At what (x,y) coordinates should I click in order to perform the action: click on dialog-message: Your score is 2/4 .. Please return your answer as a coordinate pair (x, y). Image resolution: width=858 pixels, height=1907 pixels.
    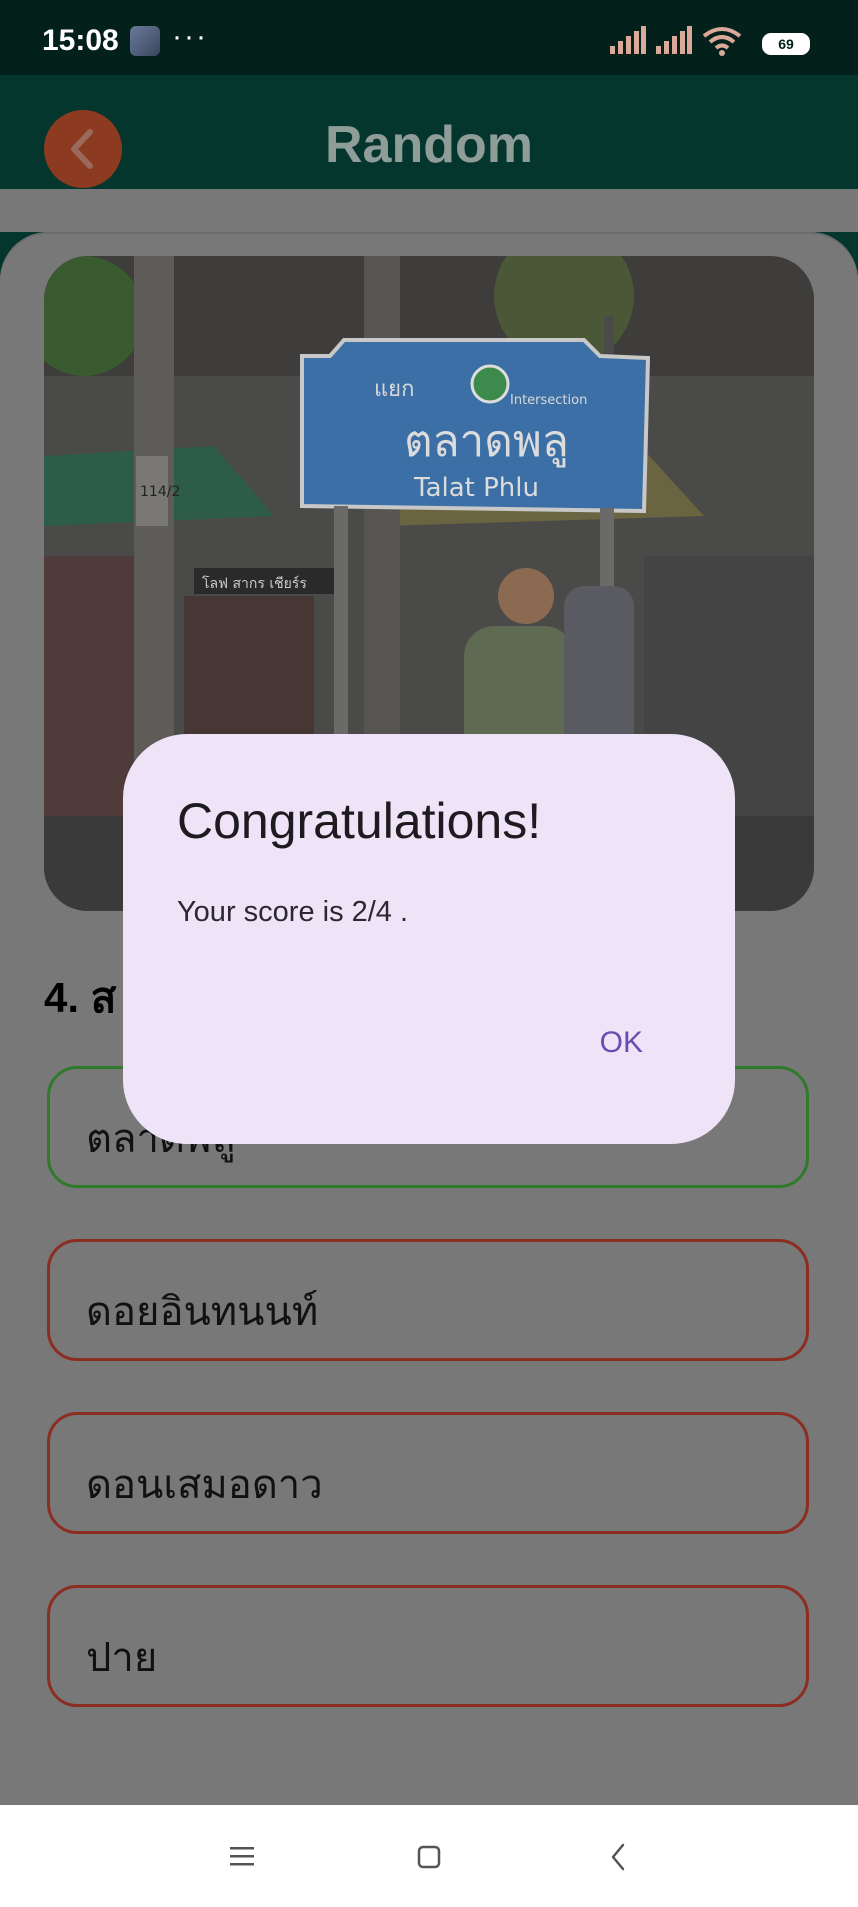
    Looking at the image, I should click on (293, 912).